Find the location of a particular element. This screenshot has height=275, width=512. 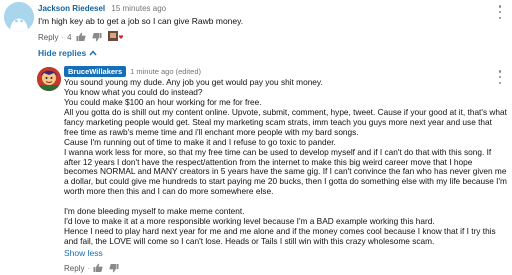

illustrated-avatar-icon is located at coordinates (49, 79).